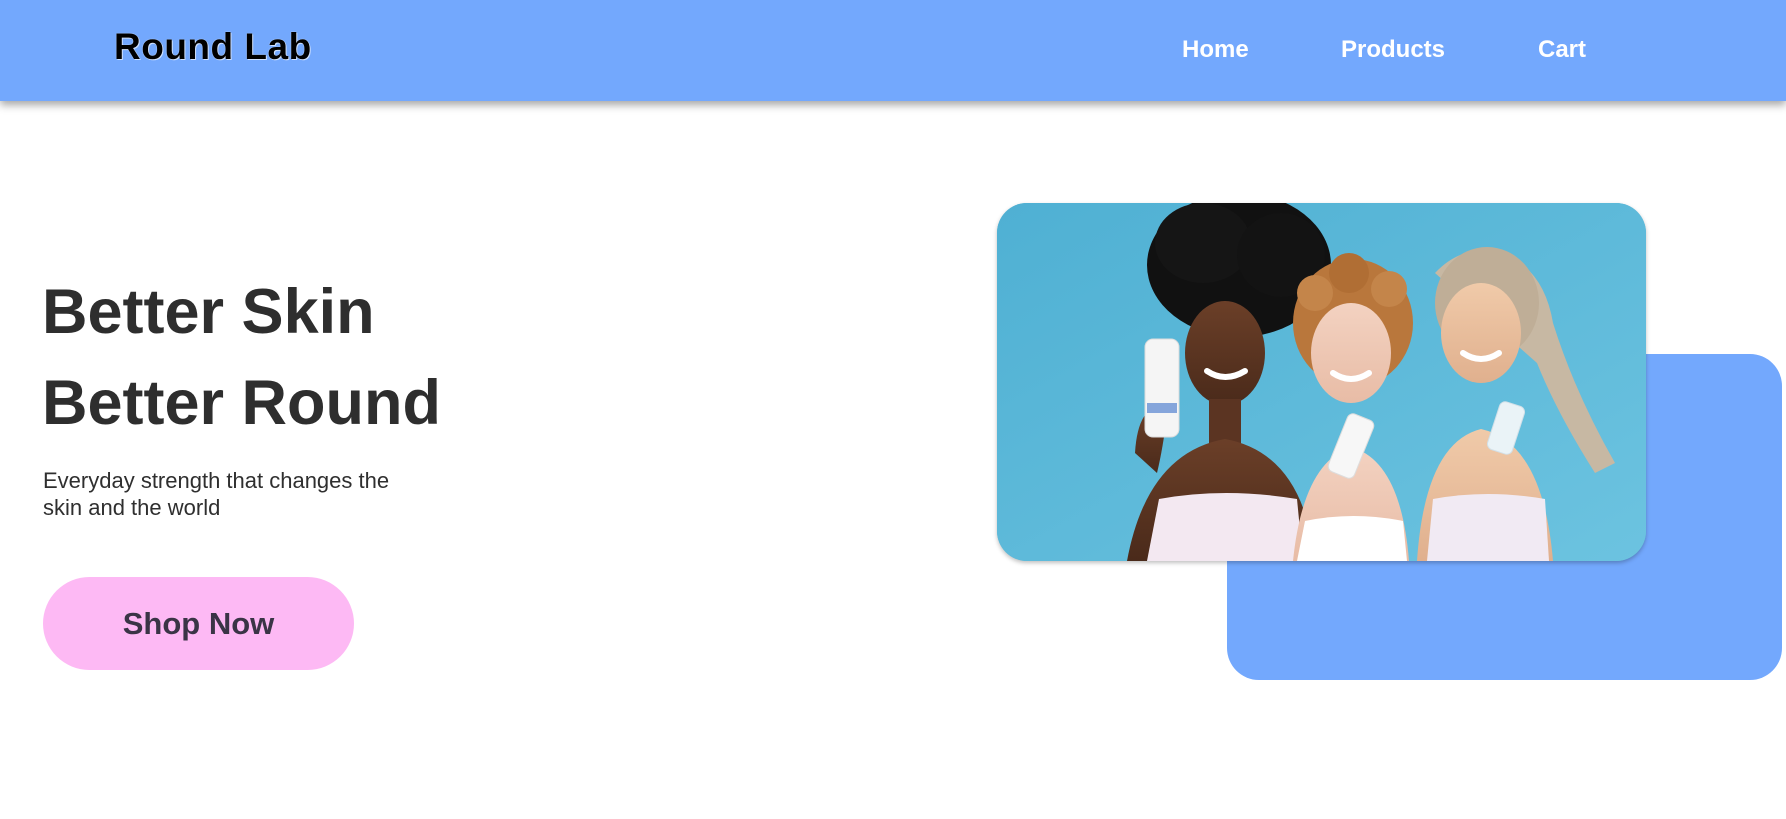  Describe the element at coordinates (198, 623) in the screenshot. I see `shop-now-button: Shop Now` at that location.